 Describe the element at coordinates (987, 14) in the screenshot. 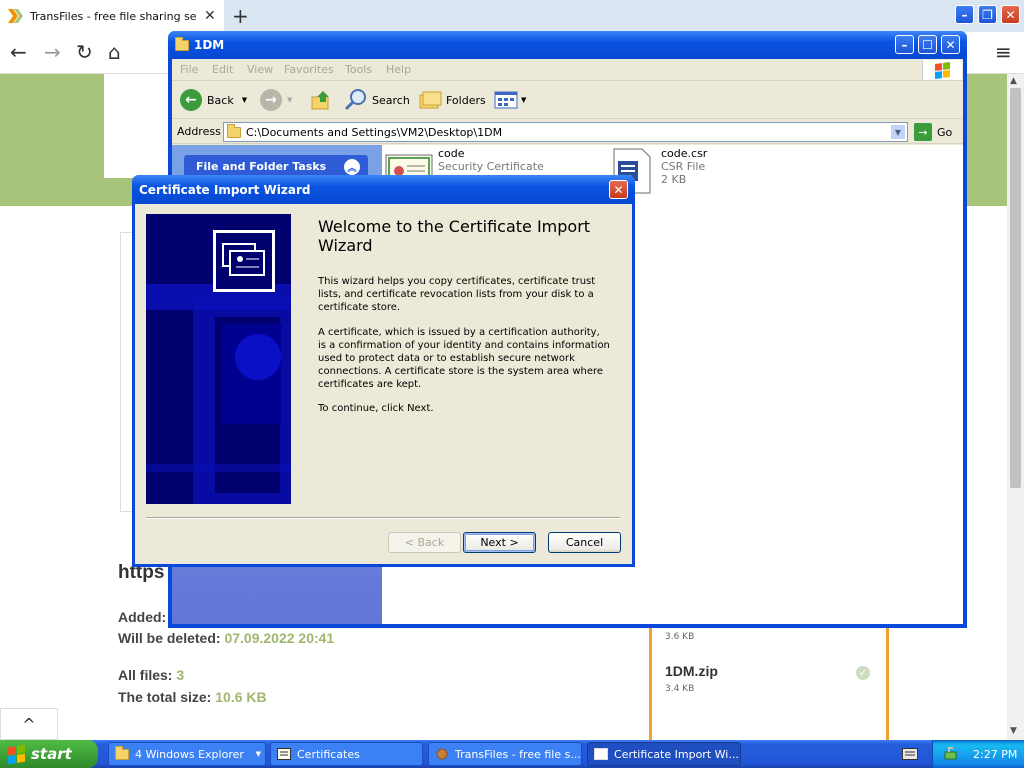

I see `restore-browser-button: ❐` at that location.